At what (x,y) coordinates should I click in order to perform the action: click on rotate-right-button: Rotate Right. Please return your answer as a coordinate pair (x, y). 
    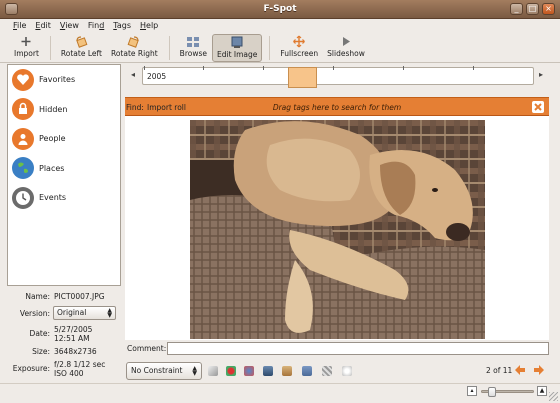
    Looking at the image, I should click on (134, 48).